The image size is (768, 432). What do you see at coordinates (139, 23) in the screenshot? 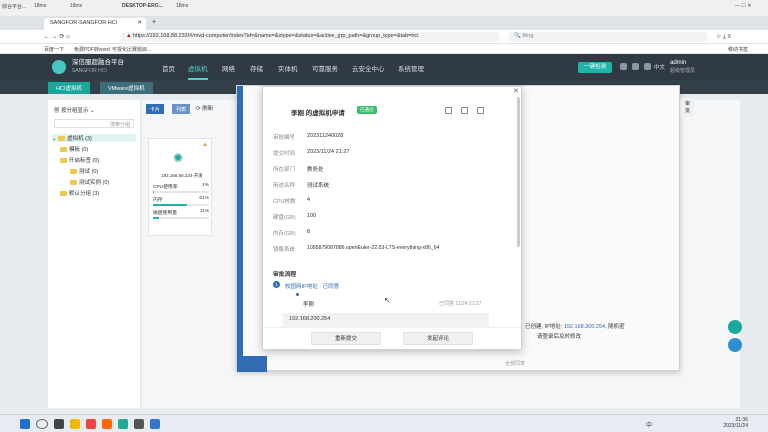
I see `close-tab-icon: ✕` at bounding box center [139, 23].